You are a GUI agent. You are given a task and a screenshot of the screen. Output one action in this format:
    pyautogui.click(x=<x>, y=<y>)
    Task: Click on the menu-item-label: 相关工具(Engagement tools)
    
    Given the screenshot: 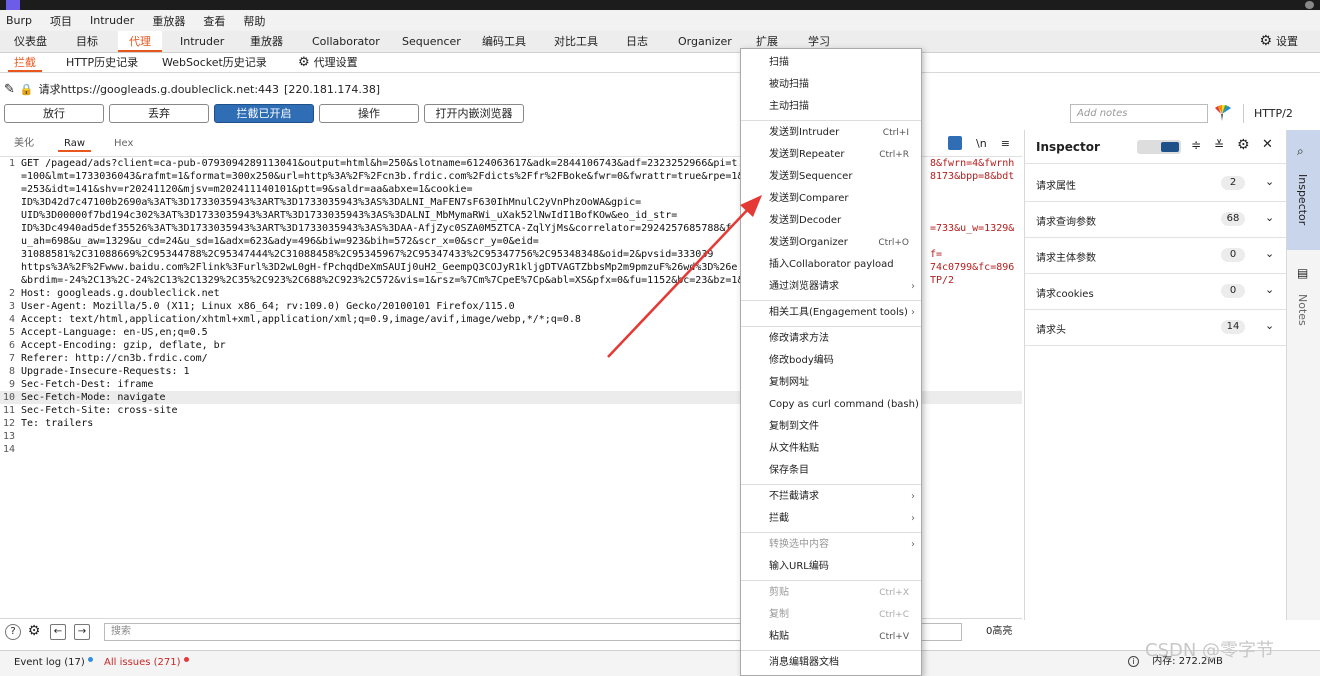 What is the action you would take?
    pyautogui.click(x=838, y=312)
    